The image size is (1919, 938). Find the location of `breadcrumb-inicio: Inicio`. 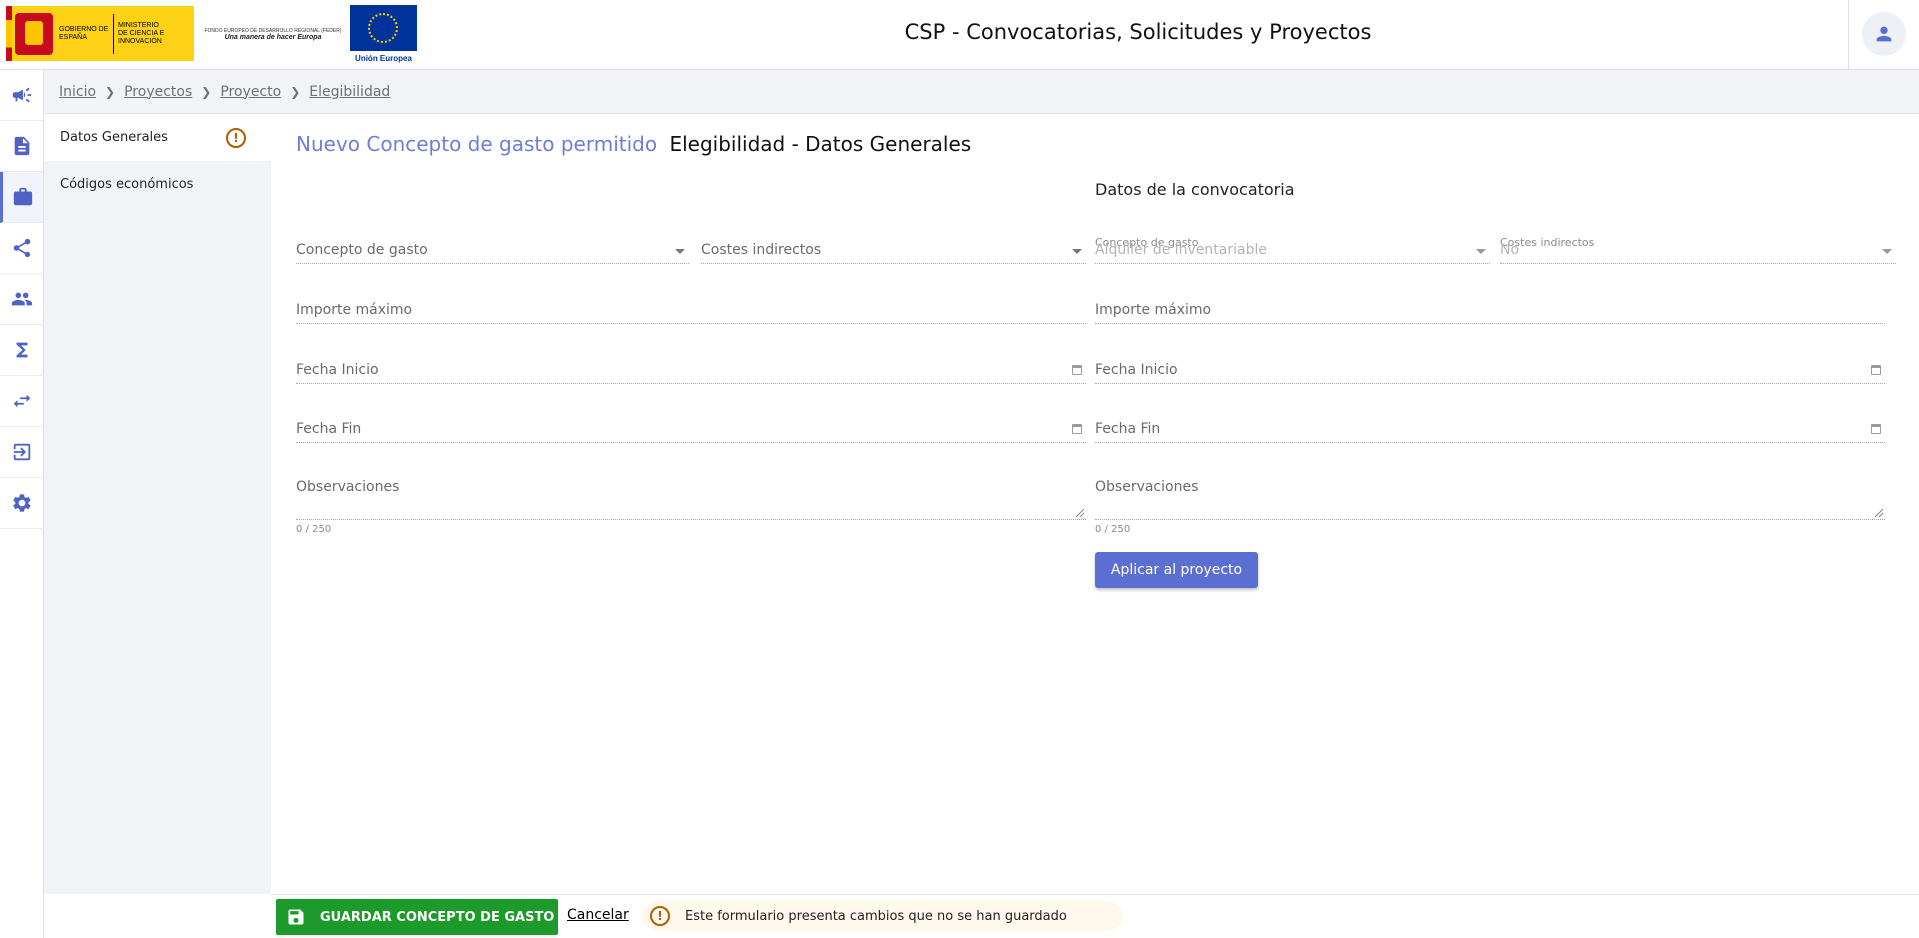

breadcrumb-inicio: Inicio is located at coordinates (77, 92).